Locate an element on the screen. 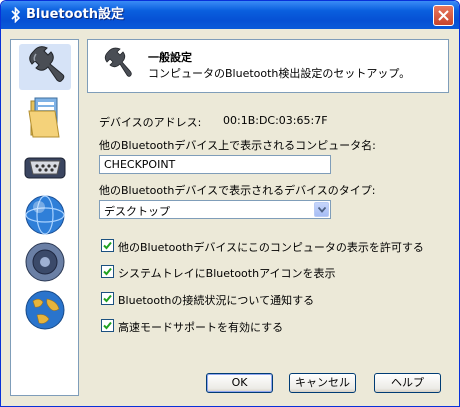  sidebar-item-audio is located at coordinates (45, 262).